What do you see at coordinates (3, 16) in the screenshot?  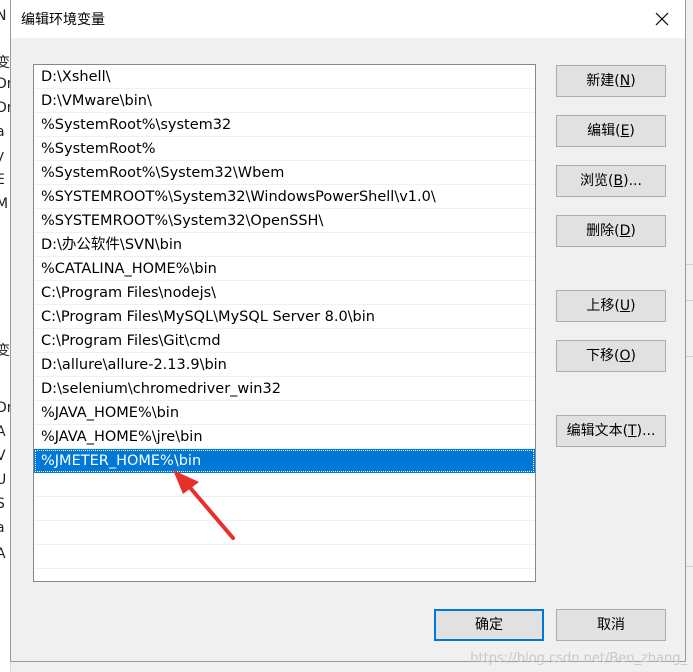 I see `background-text-fragment: N` at bounding box center [3, 16].